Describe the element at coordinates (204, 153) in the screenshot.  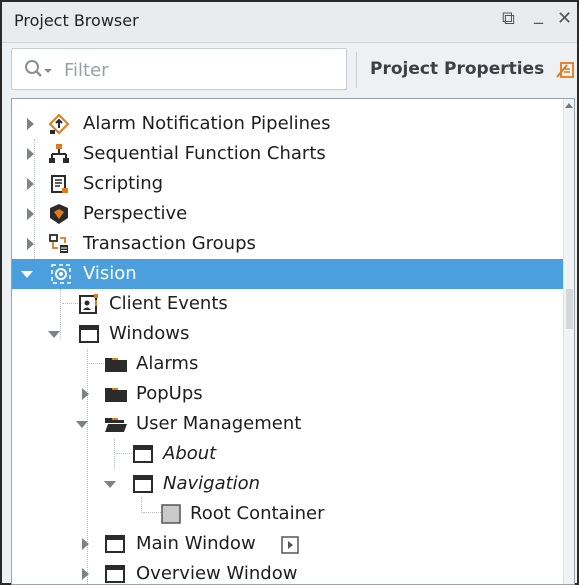
I see `tree-item-label: Sequential Function Charts` at that location.